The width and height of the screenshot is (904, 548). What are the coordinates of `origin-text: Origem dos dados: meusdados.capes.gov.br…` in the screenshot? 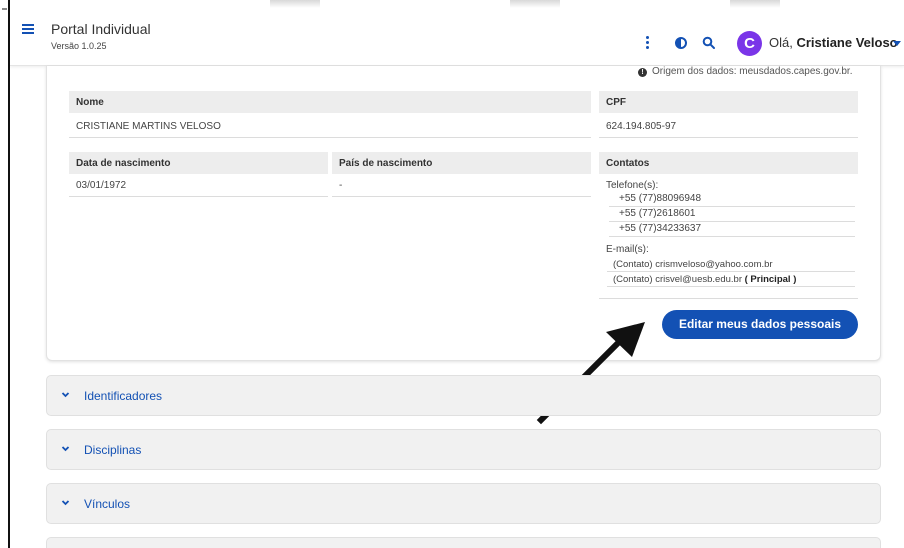 It's located at (752, 71).